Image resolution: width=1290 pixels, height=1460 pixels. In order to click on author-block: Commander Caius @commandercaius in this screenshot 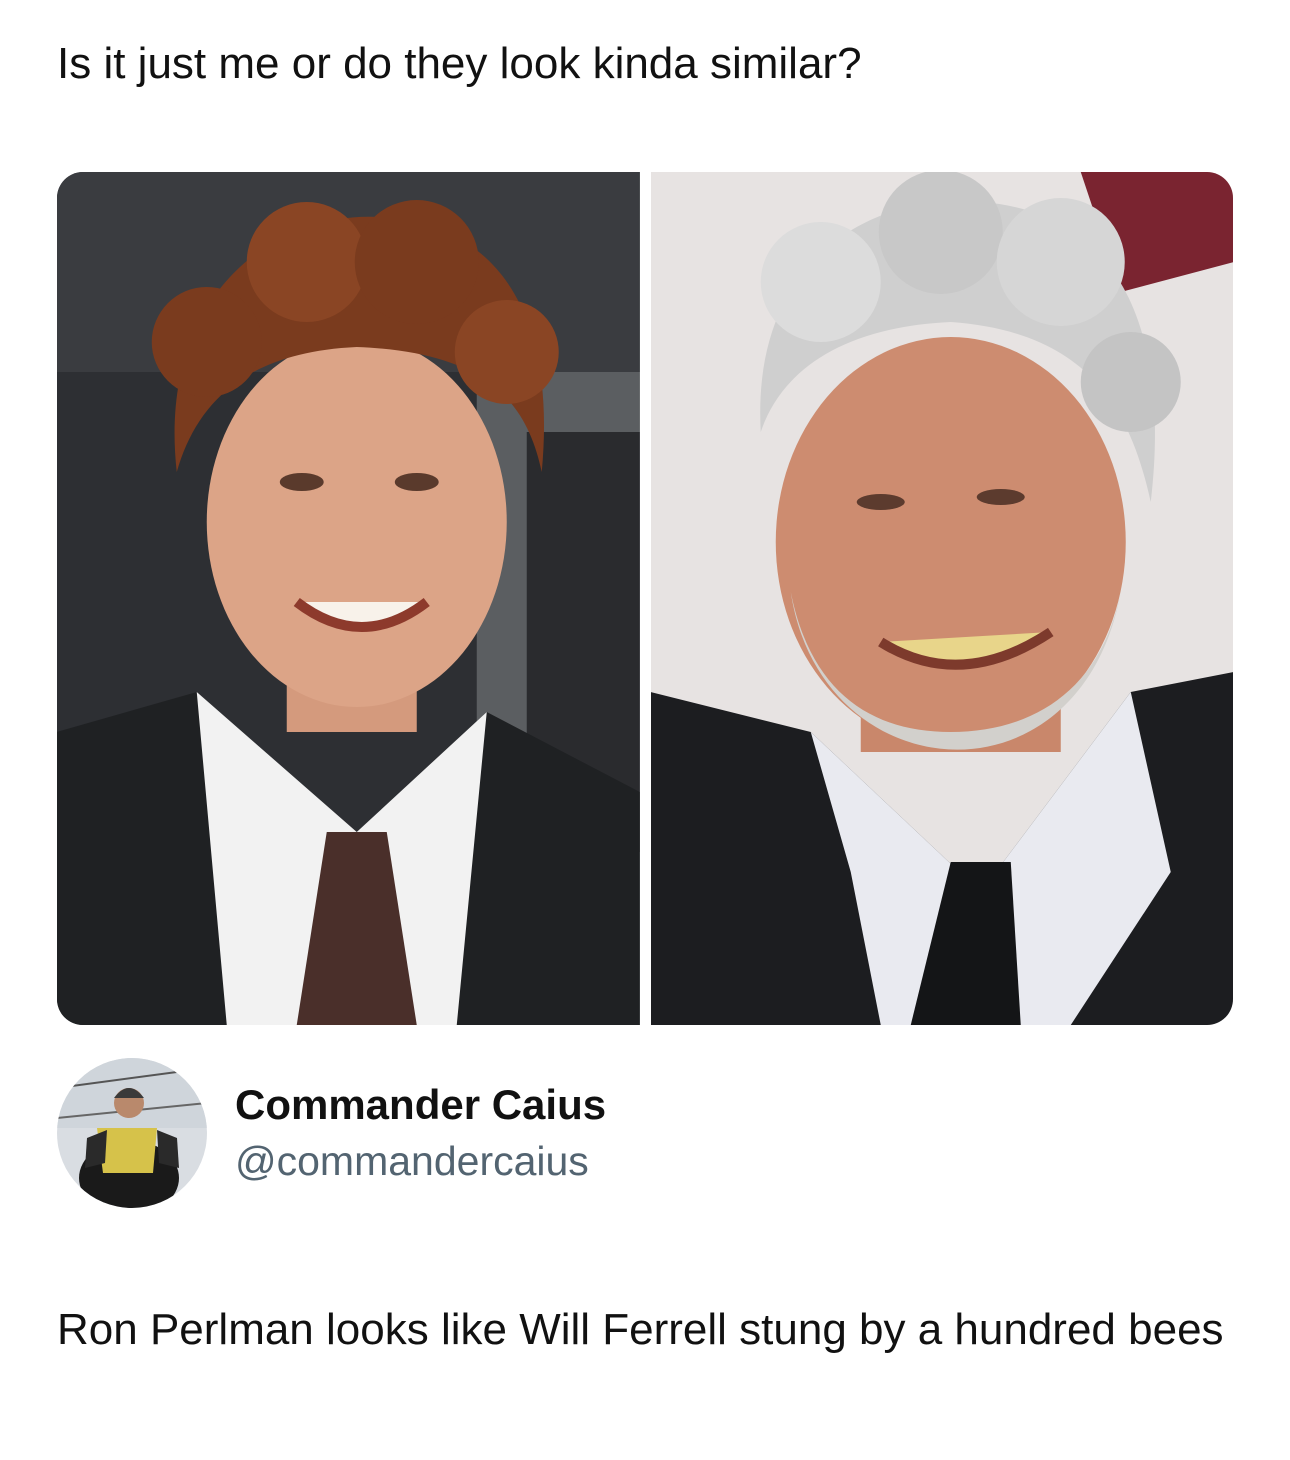, I will do `click(331, 1133)`.